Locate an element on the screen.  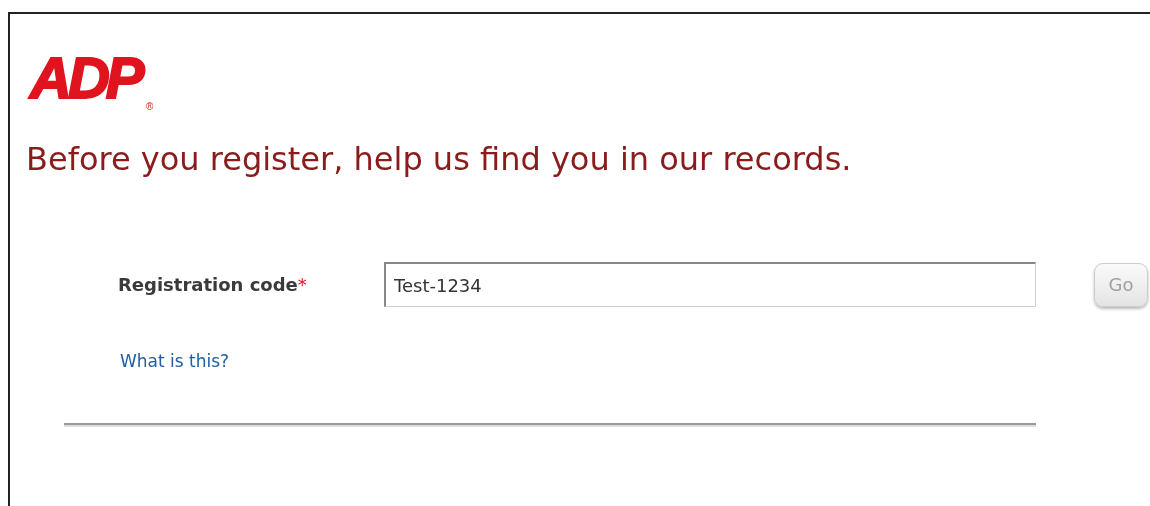
field-label: Registration code* is located at coordinates (213, 284).